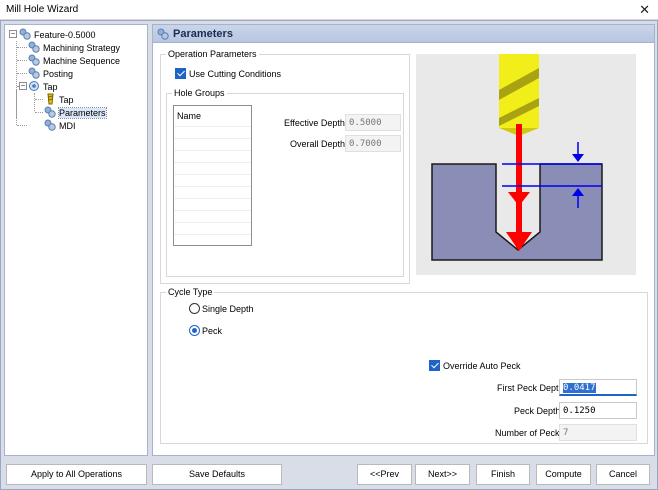 This screenshot has height=490, width=658. I want to click on tree-item-feature: Feature-0.5000, so click(57, 34).